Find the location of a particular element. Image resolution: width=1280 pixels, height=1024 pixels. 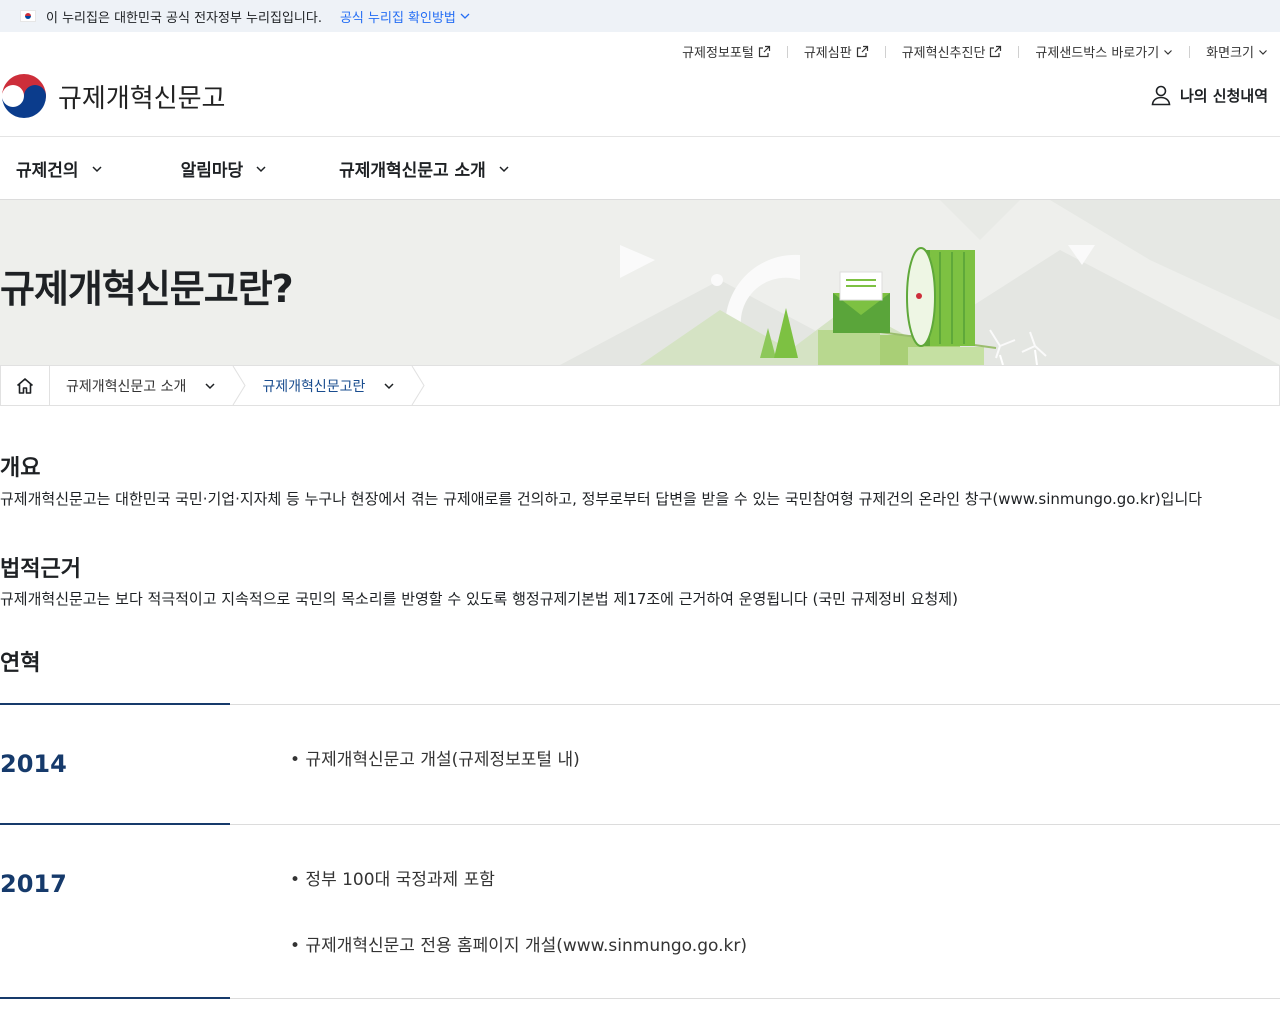

util-link-label: 규제정보포털 is located at coordinates (718, 53).